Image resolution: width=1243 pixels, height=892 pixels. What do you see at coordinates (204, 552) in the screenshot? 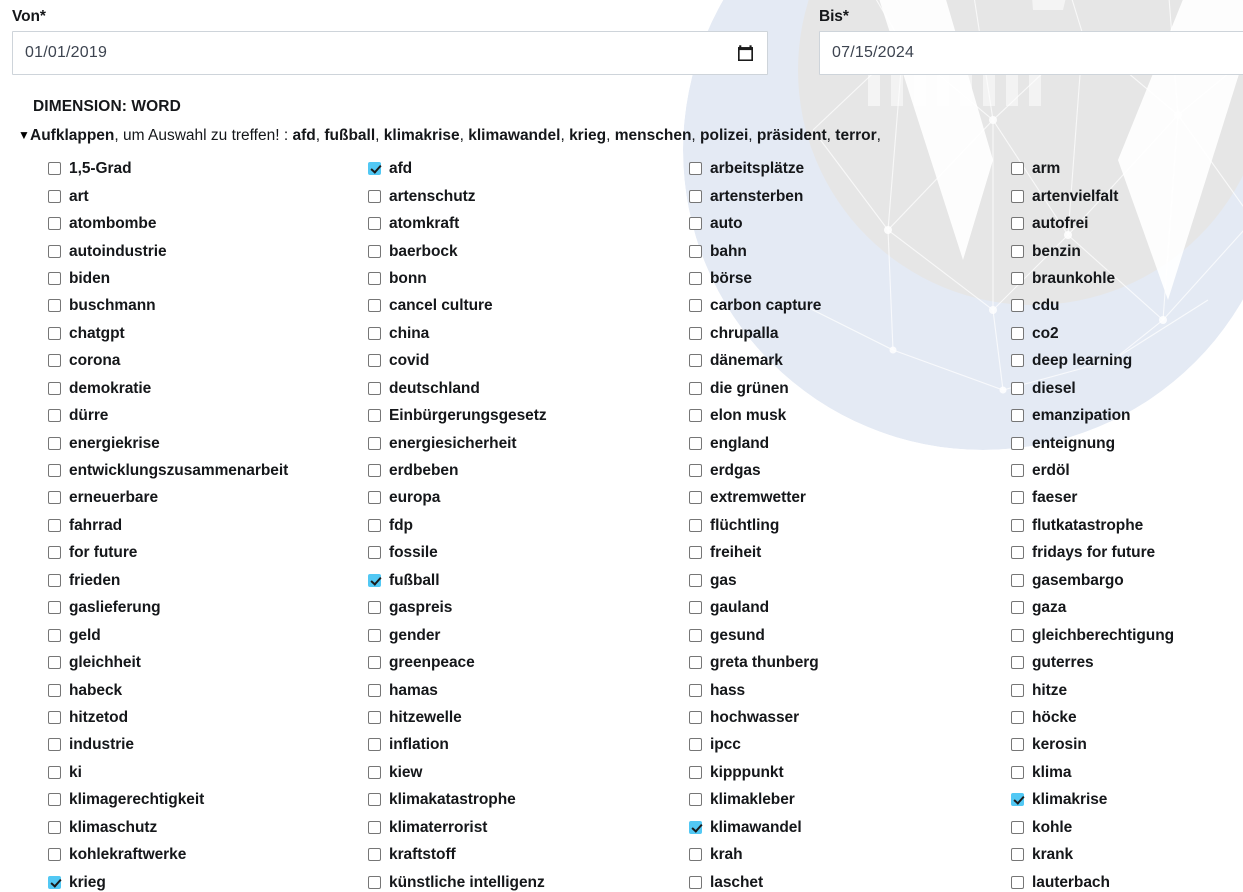
I see `word-checkbox-row: for future` at bounding box center [204, 552].